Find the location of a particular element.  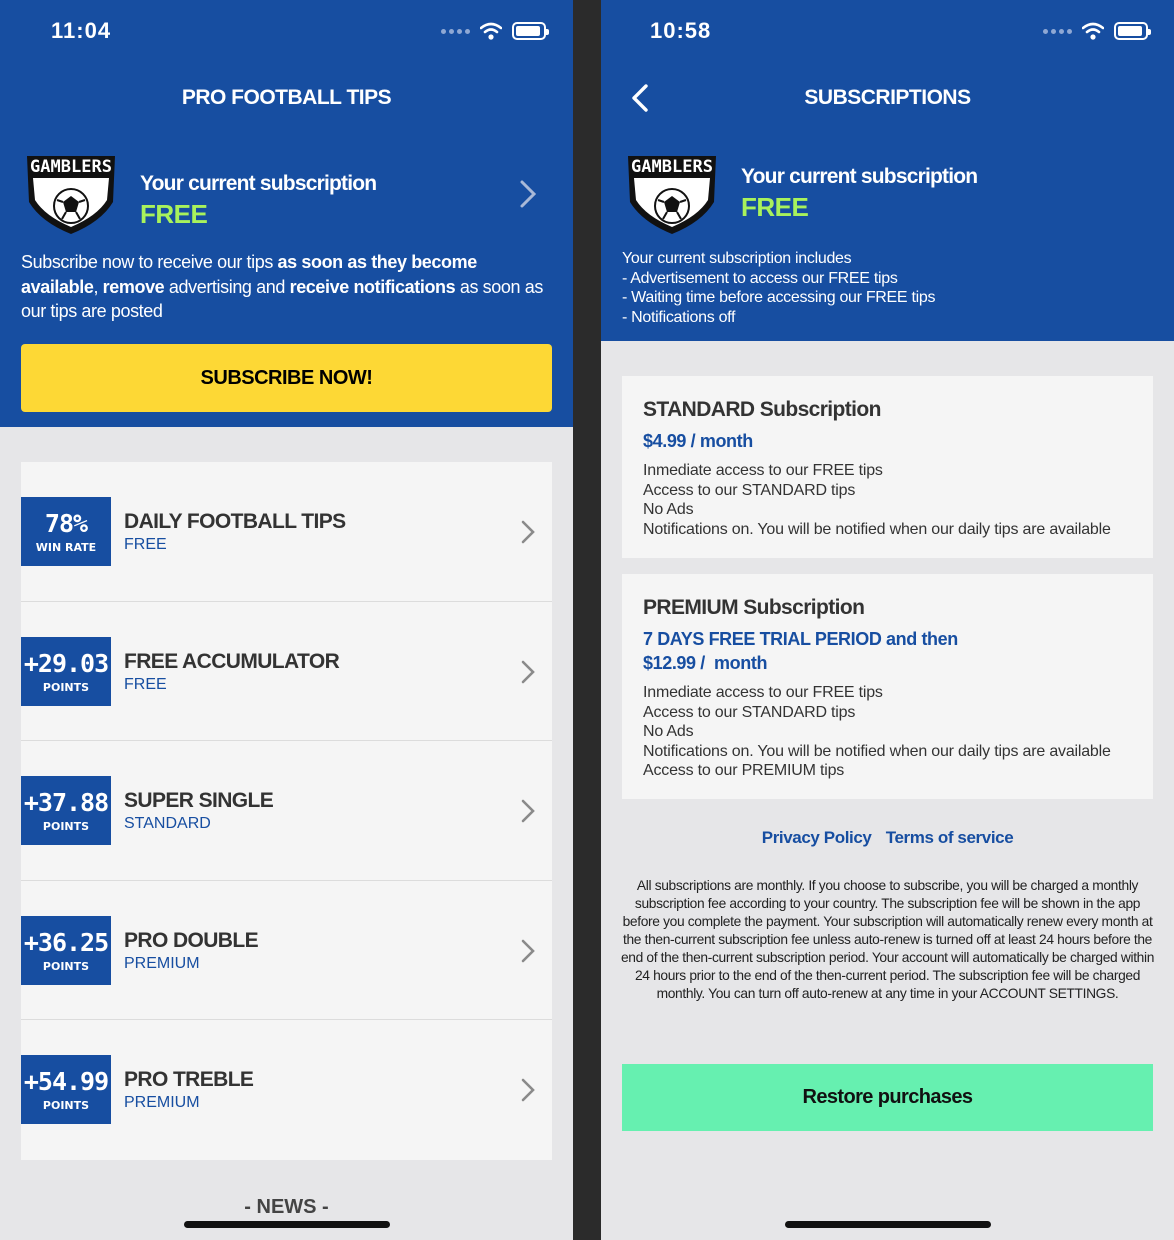

tip-row-super-single: +37.88 POINTS SUPER SINGLE STANDARD is located at coordinates (286, 811).